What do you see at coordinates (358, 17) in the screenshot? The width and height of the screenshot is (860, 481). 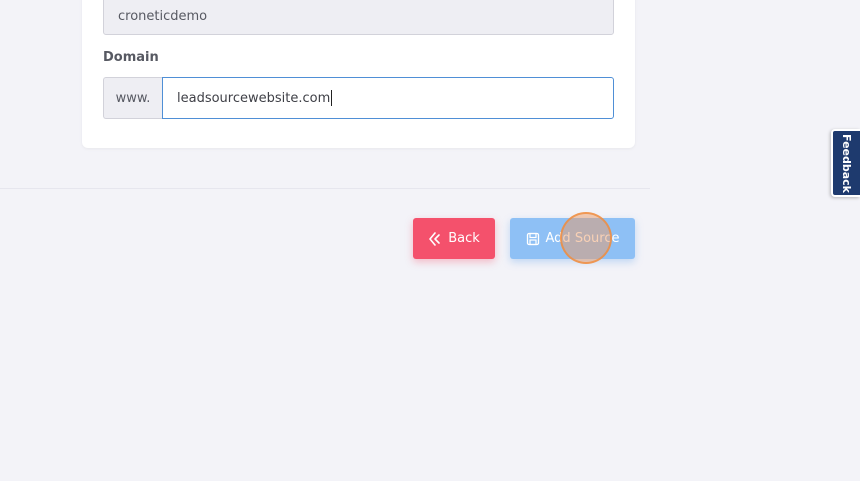 I see `account-name-field: croneticdemo` at bounding box center [358, 17].